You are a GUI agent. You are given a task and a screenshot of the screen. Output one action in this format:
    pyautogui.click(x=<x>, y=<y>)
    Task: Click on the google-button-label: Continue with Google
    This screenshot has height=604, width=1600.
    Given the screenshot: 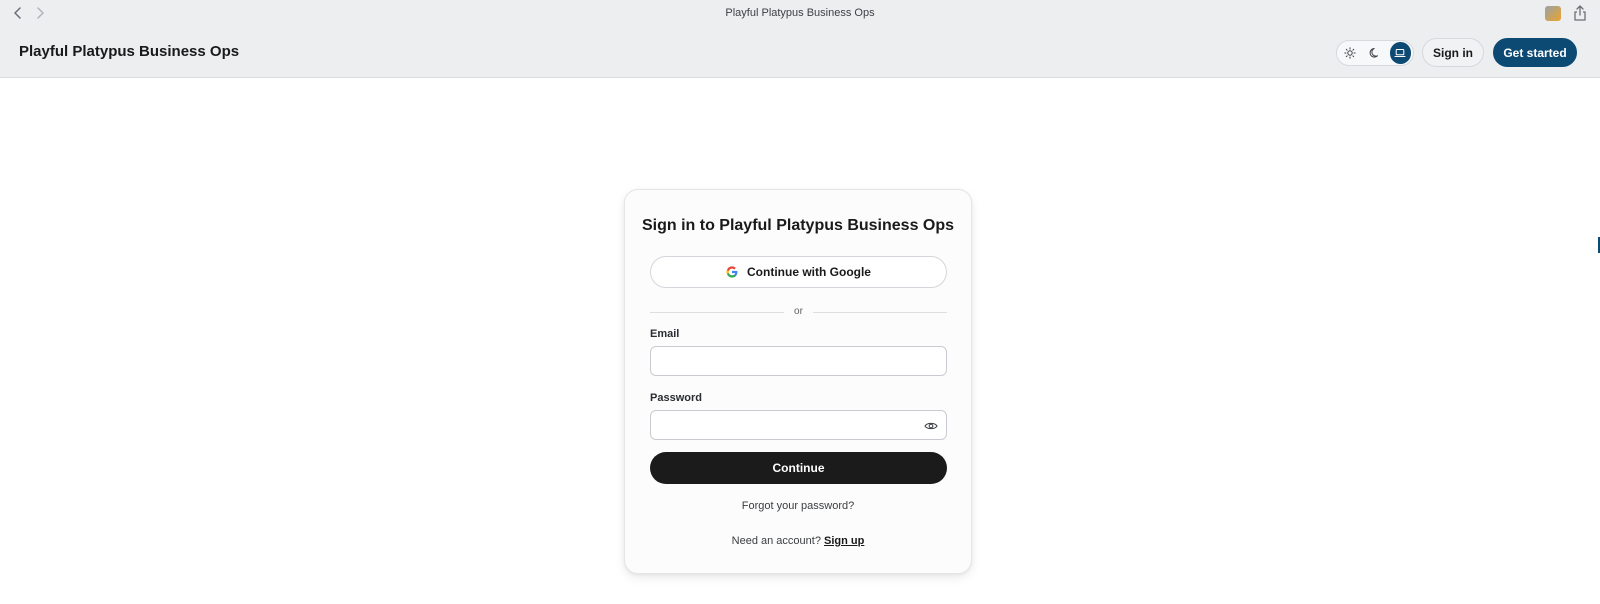 What is the action you would take?
    pyautogui.click(x=809, y=272)
    